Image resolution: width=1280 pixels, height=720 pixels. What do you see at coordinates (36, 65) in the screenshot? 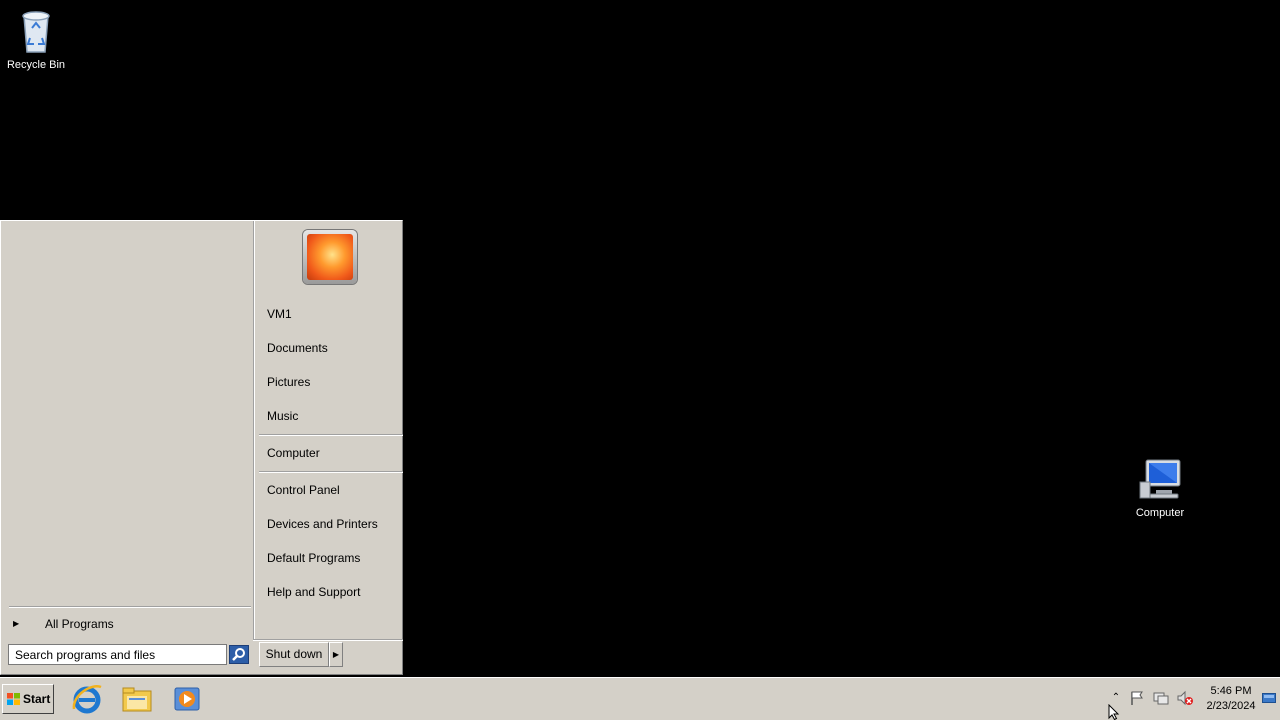
I see `recycle-bin-label: Recycle Bin` at bounding box center [36, 65].